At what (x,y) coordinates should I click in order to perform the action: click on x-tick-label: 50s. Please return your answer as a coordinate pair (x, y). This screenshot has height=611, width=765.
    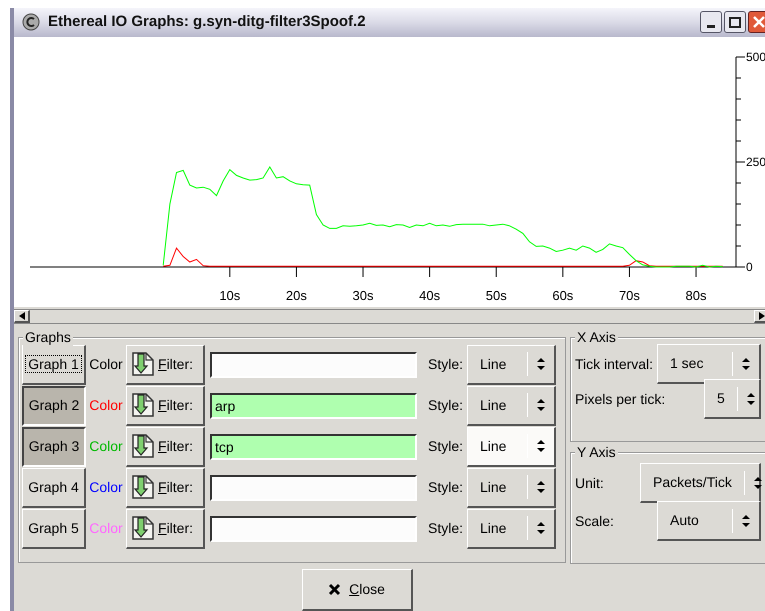
    Looking at the image, I should click on (496, 295).